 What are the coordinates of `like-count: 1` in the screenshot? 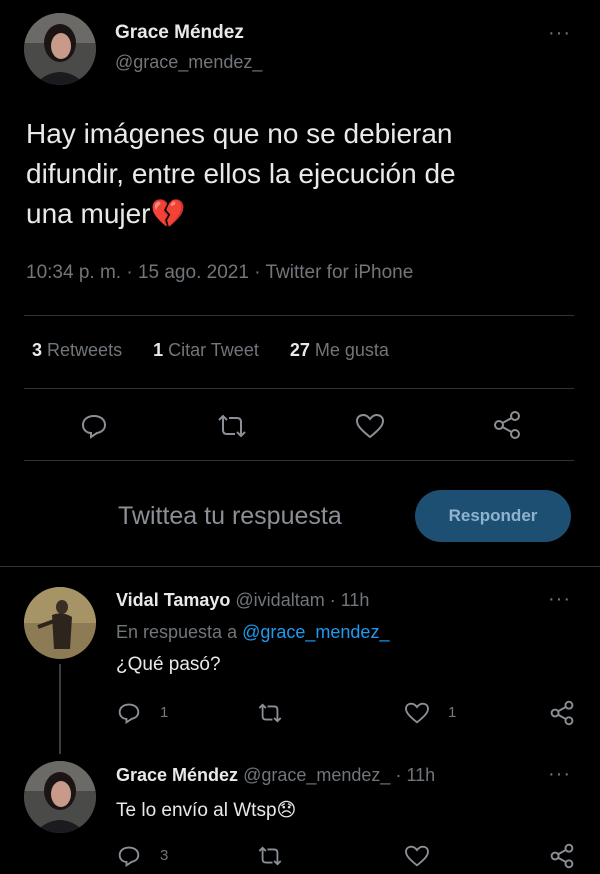 It's located at (452, 712).